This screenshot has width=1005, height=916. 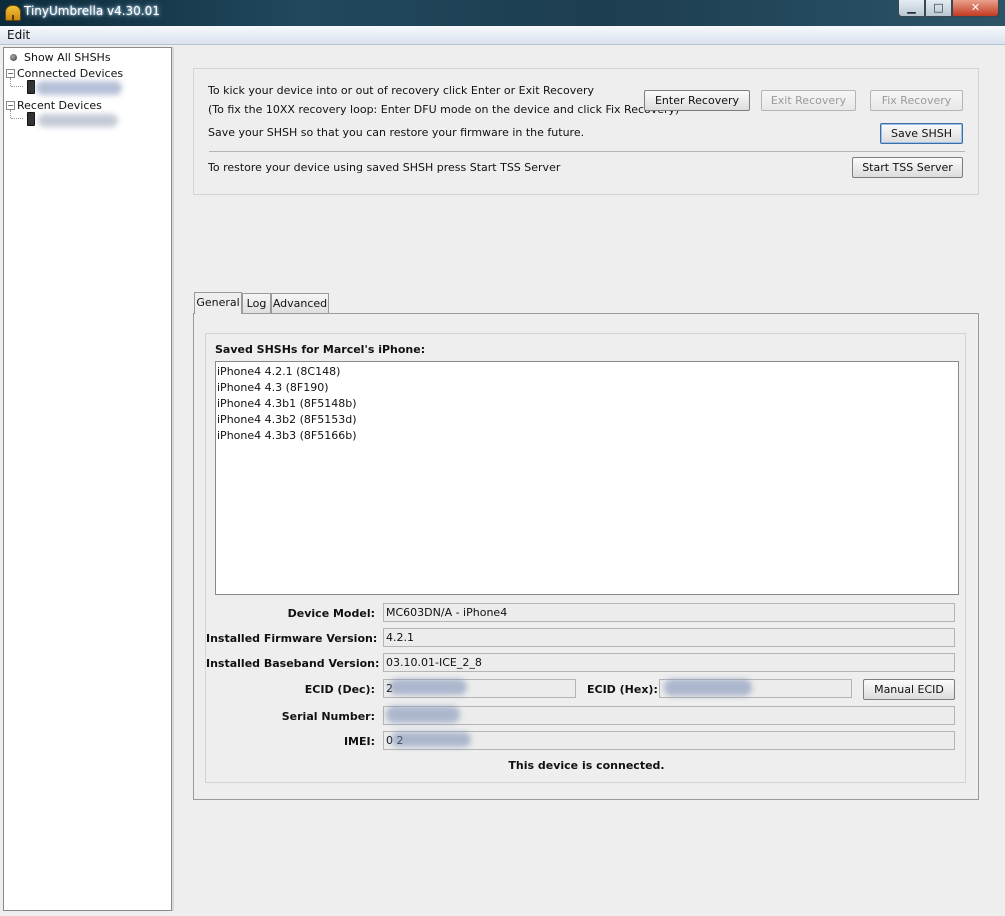 I want to click on list-item: iPhone4 4.3 (8F190), so click(x=587, y=388).